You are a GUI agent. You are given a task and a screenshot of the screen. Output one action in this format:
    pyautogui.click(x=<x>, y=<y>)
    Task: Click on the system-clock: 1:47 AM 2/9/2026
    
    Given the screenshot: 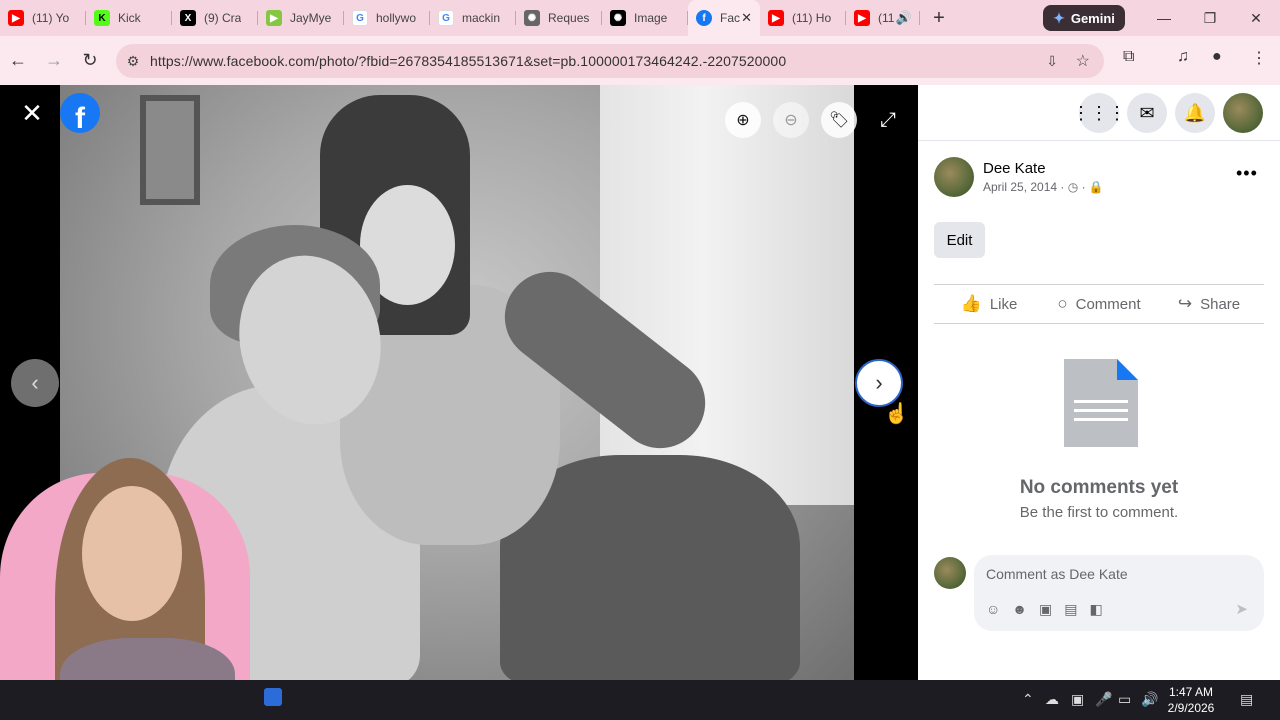 What is the action you would take?
    pyautogui.click(x=1191, y=700)
    